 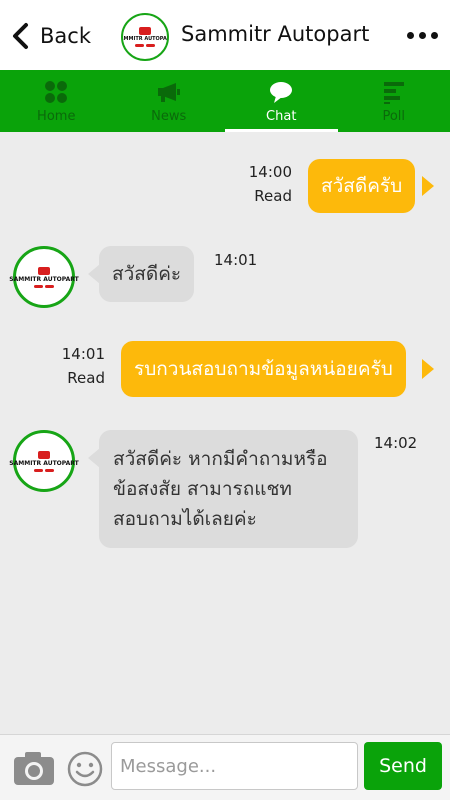 What do you see at coordinates (20, 36) in the screenshot?
I see `chevron-left-icon` at bounding box center [20, 36].